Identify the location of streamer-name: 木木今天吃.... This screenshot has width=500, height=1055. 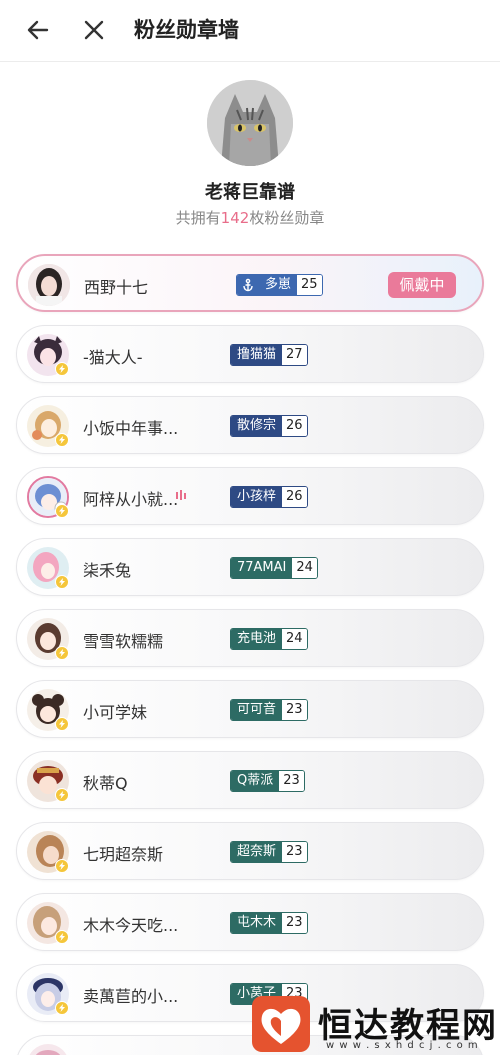
(131, 925).